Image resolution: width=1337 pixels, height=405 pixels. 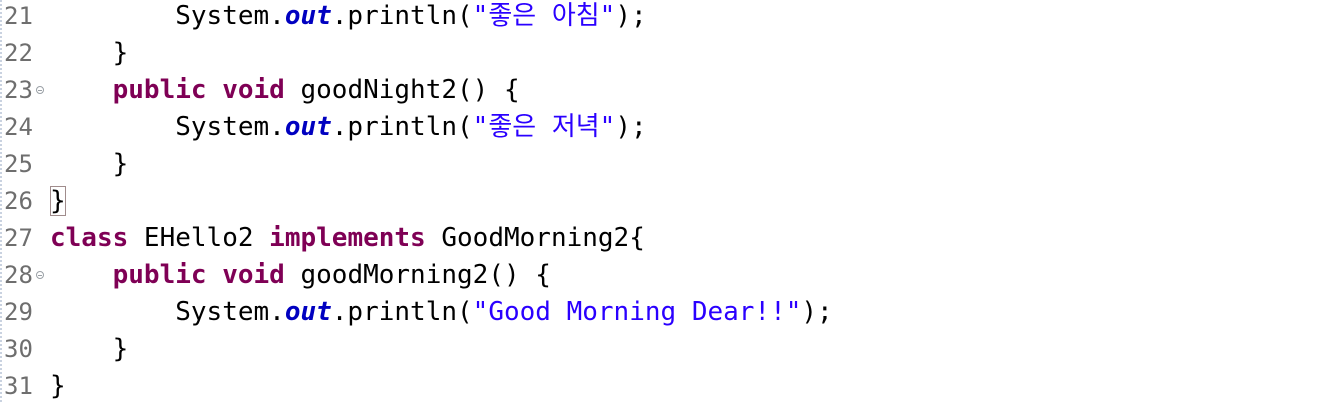 I want to click on code-token: GoodMorning2{, so click(x=535, y=238).